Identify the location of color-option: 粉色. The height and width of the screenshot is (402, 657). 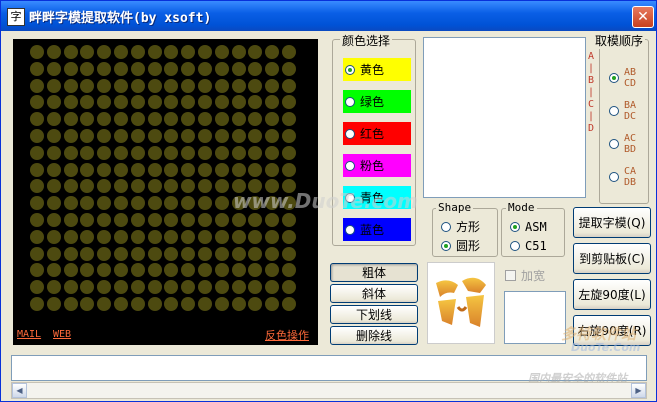
(377, 165).